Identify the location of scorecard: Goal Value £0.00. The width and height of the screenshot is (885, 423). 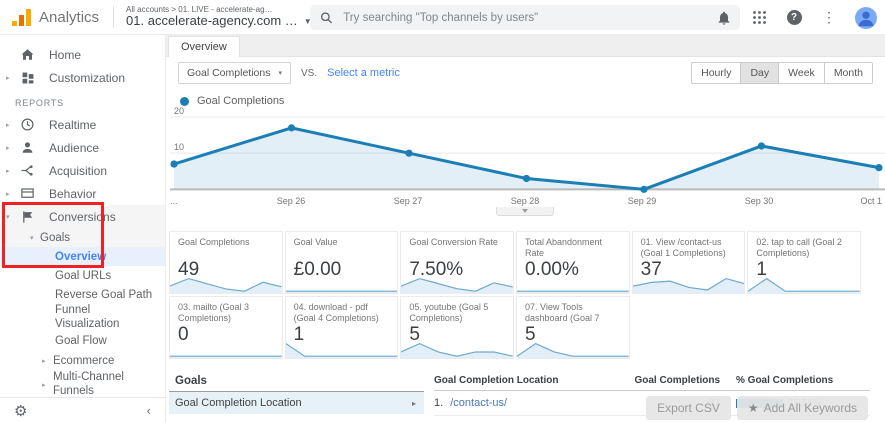
(341, 262).